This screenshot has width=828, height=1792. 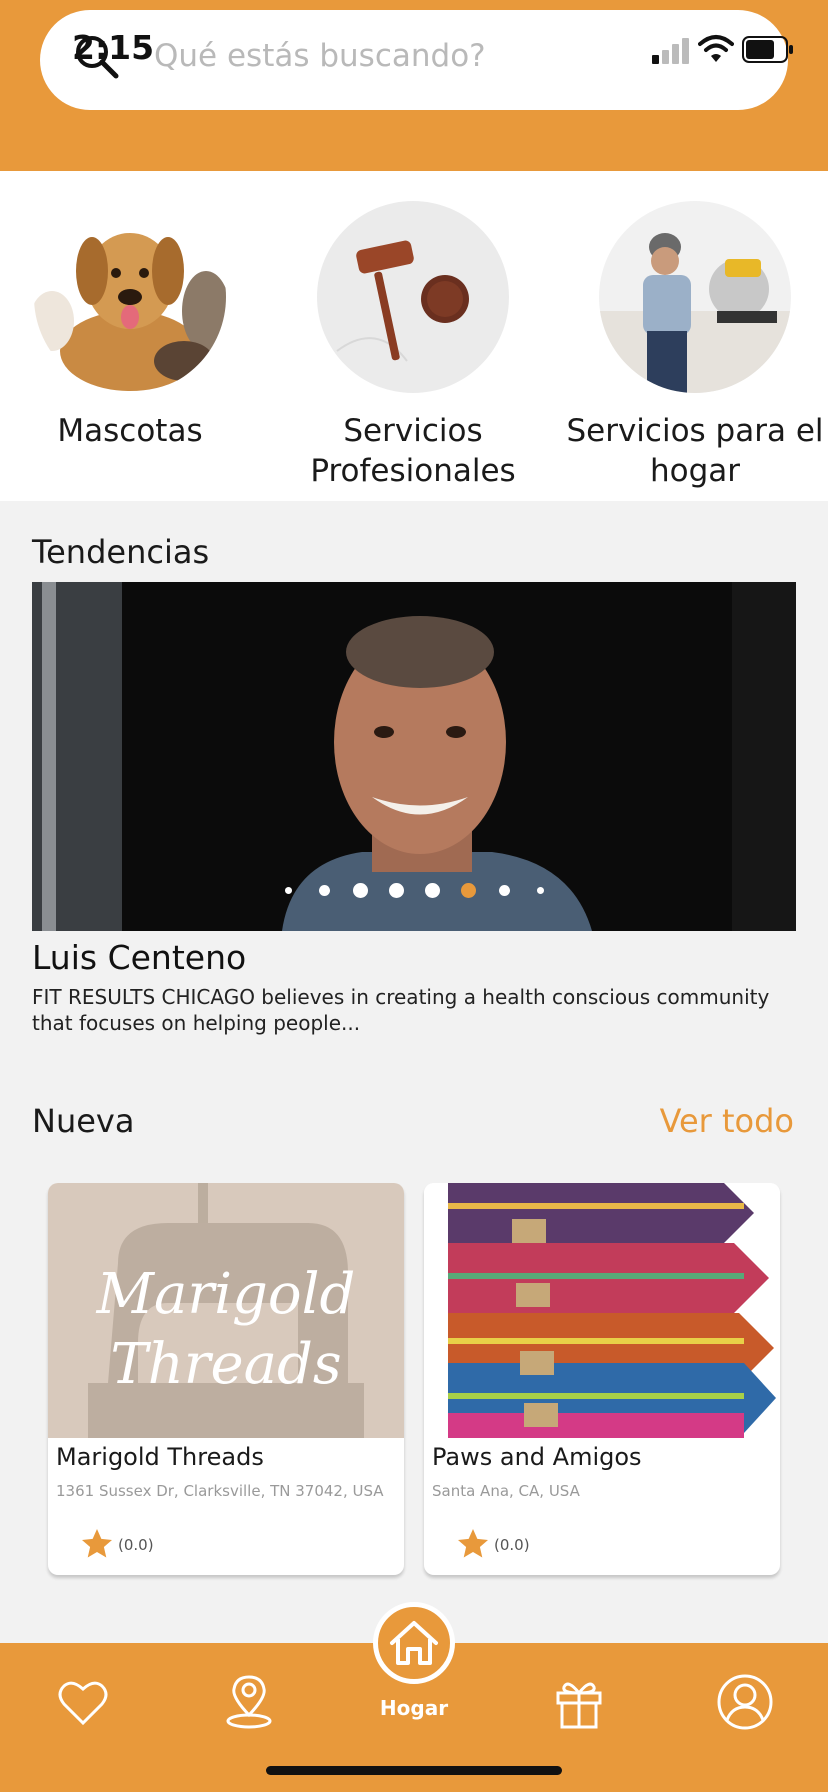 I want to click on home-button, so click(x=414, y=1643).